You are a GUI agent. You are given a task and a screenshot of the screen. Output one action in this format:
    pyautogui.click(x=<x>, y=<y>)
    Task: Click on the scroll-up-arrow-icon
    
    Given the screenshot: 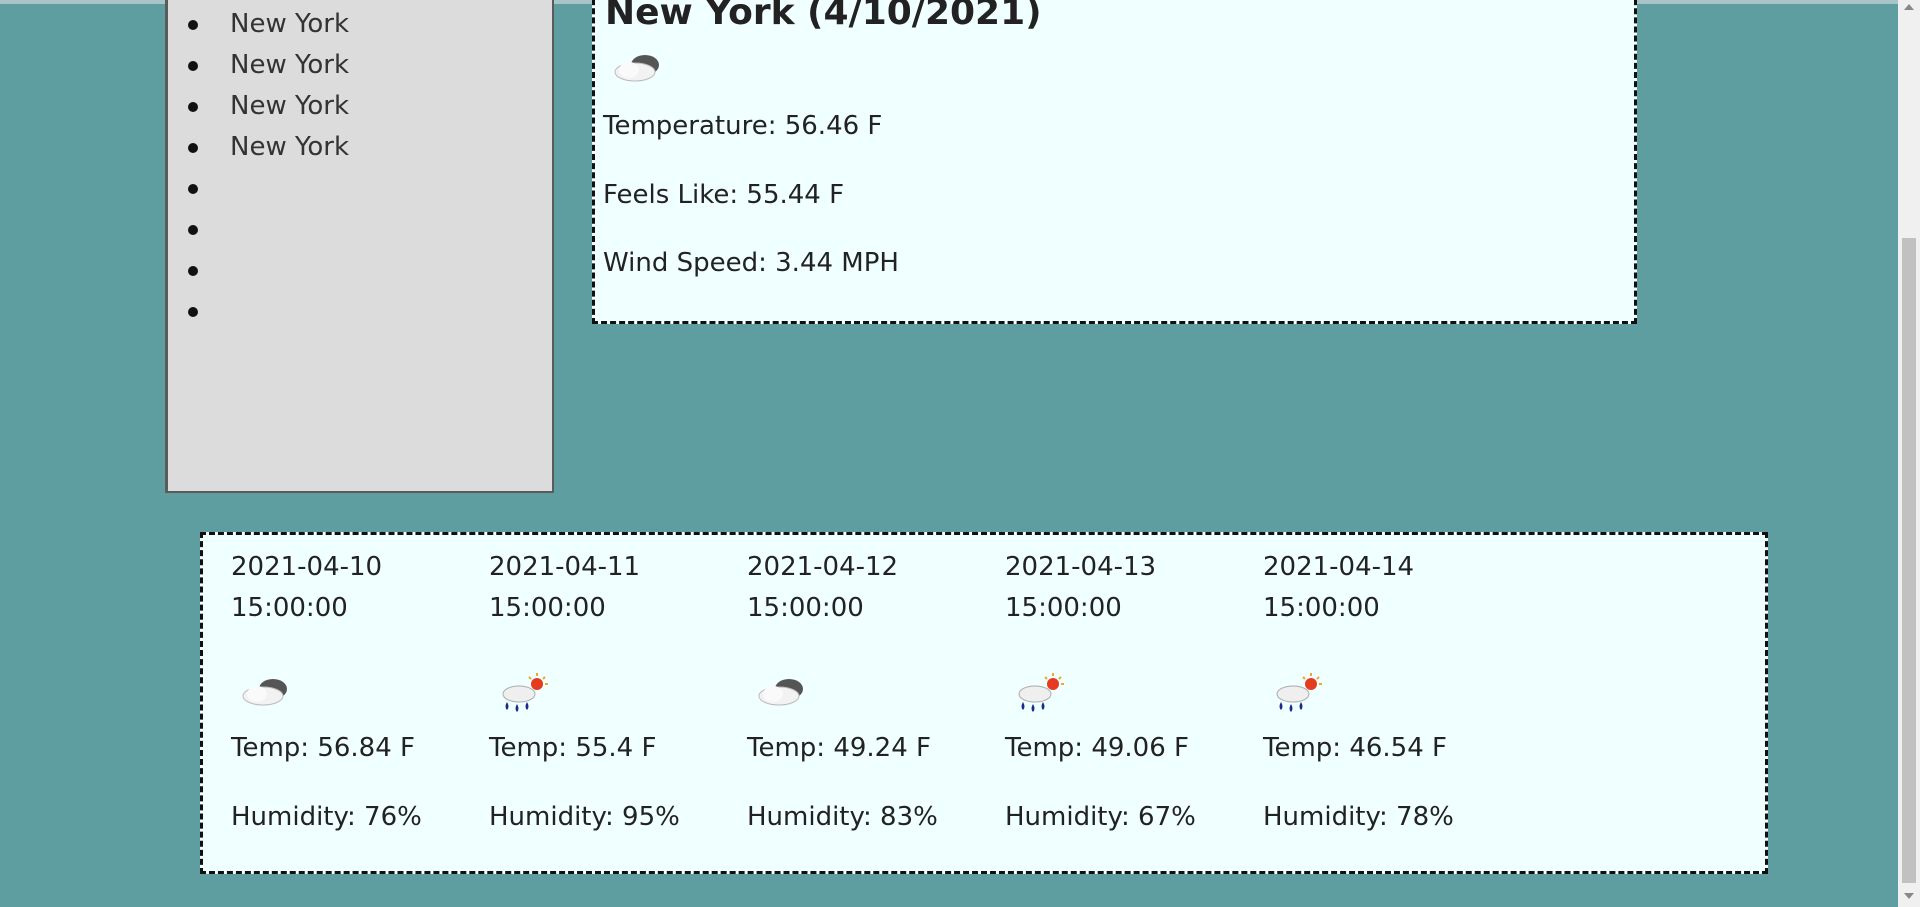 What is the action you would take?
    pyautogui.click(x=1909, y=7)
    